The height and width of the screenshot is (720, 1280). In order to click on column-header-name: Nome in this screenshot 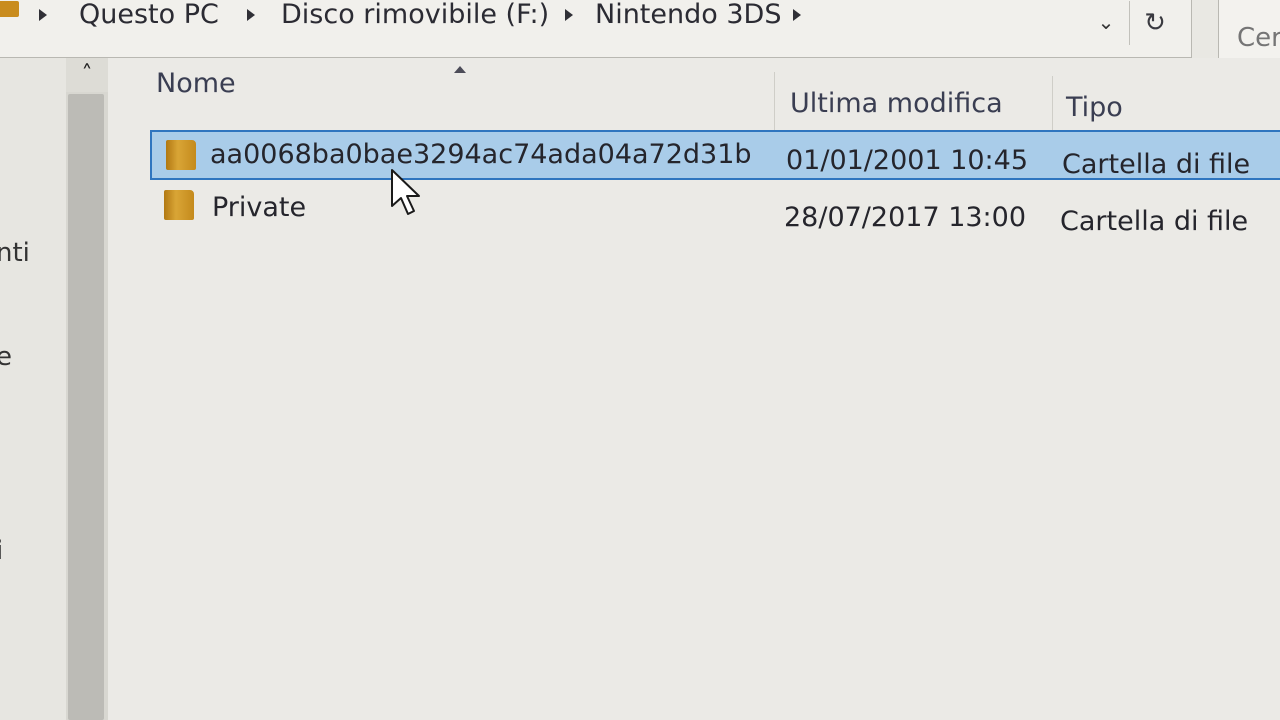, I will do `click(196, 83)`.